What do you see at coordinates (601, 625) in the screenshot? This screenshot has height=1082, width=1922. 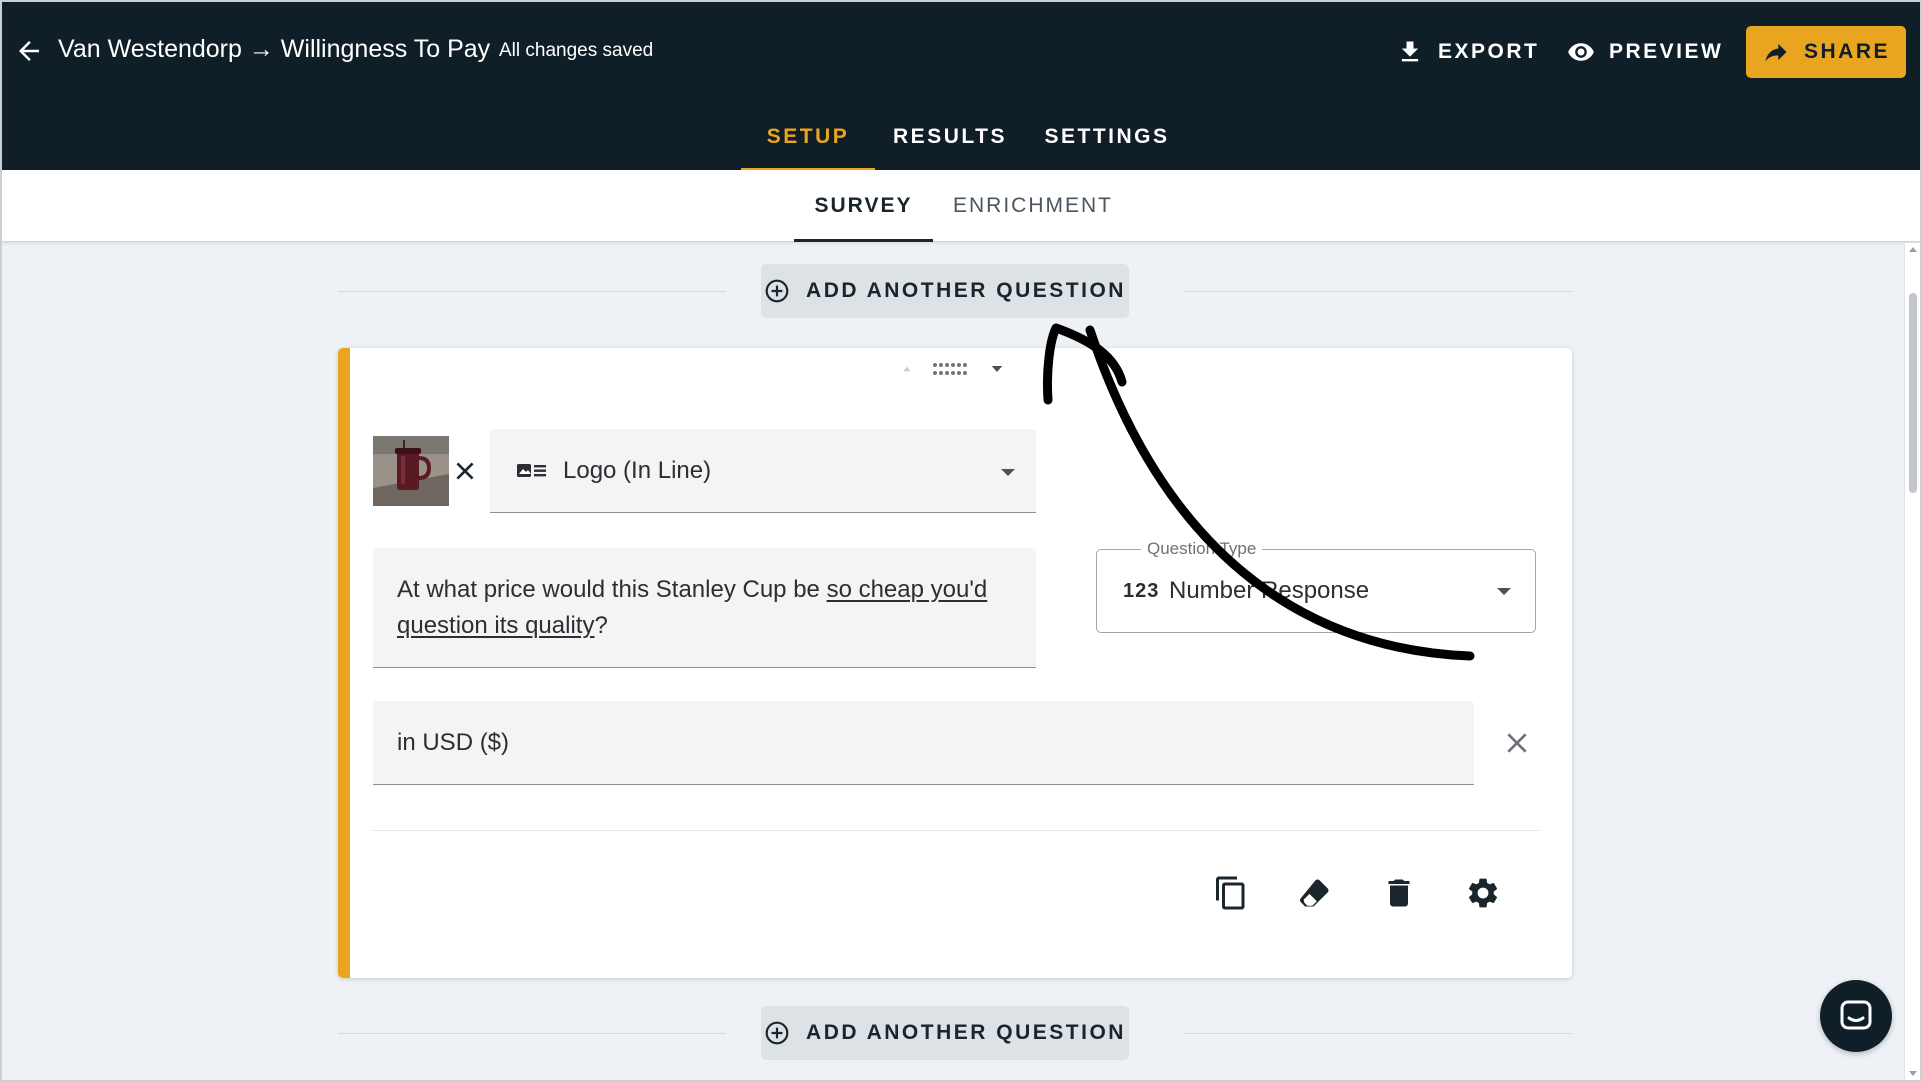 I see `question-text-after: ?` at bounding box center [601, 625].